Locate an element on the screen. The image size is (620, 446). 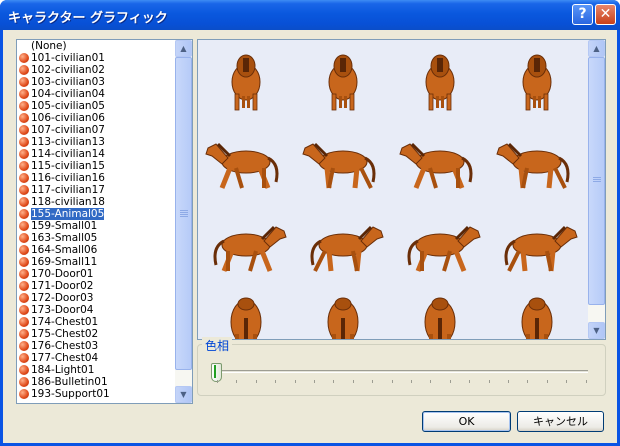
list-item: 176-Chest03 is located at coordinates (96, 346).